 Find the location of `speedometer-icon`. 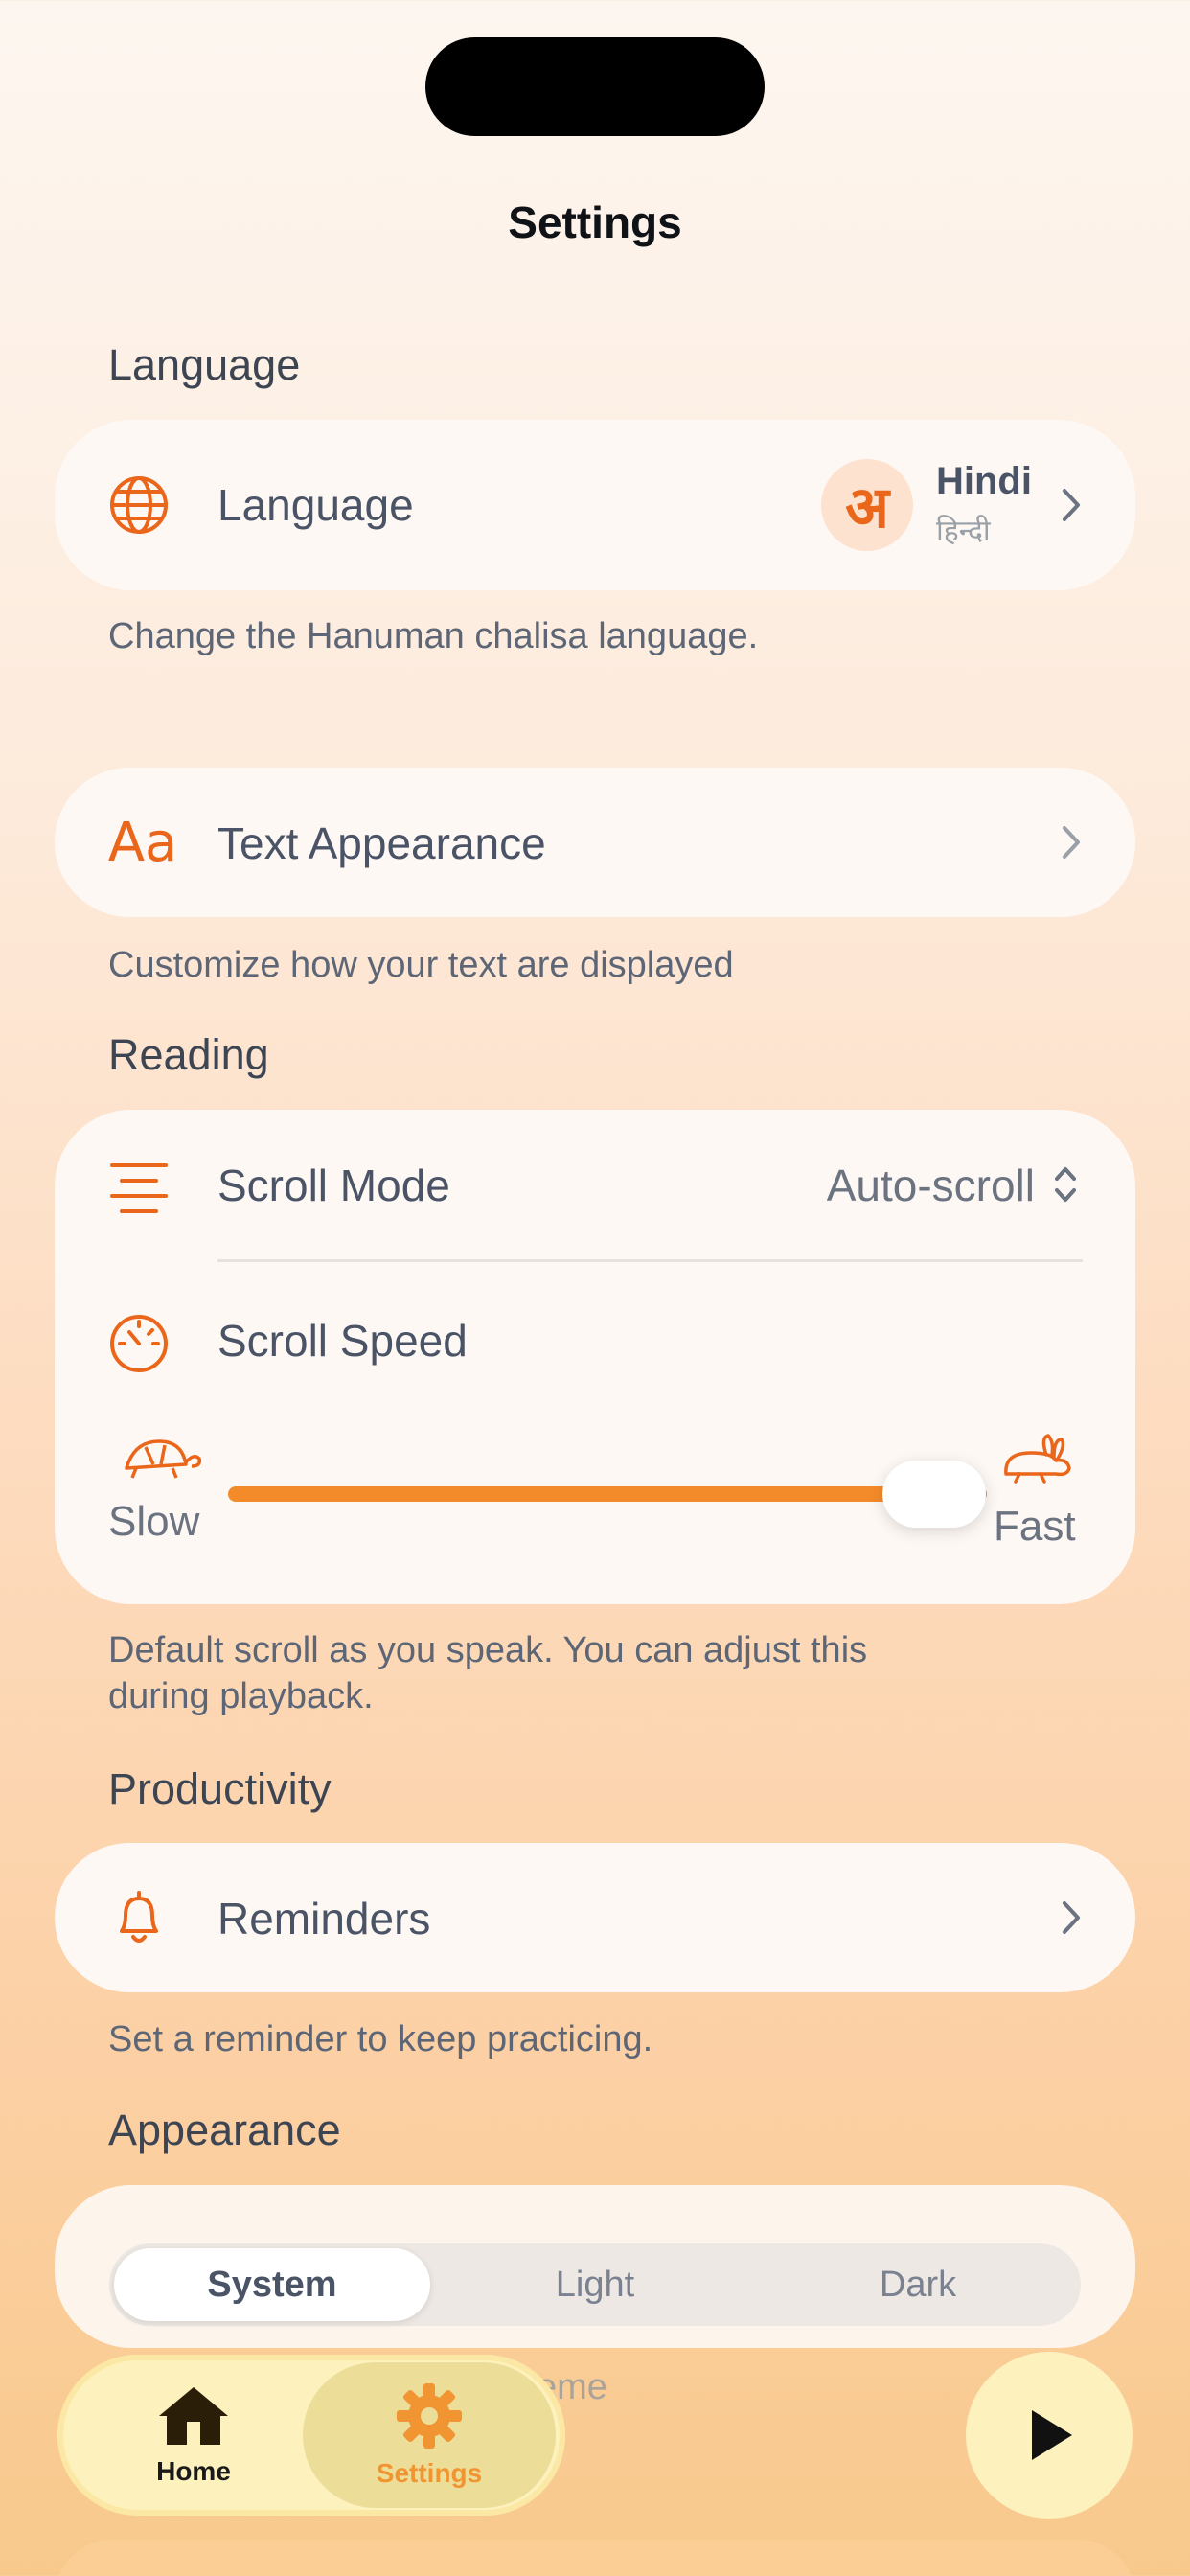

speedometer-icon is located at coordinates (139, 1343).